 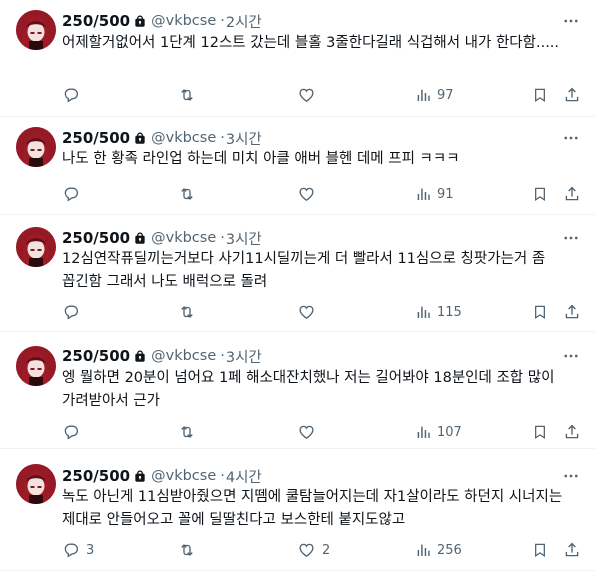 I want to click on timestamp: 4시간, so click(x=244, y=476).